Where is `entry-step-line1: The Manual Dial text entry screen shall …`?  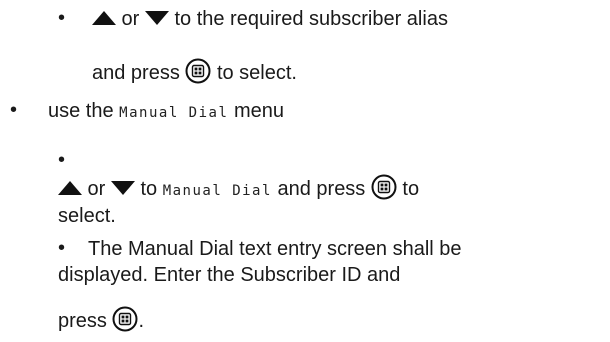
entry-step-line1: The Manual Dial text entry screen shall … is located at coordinates (260, 249).